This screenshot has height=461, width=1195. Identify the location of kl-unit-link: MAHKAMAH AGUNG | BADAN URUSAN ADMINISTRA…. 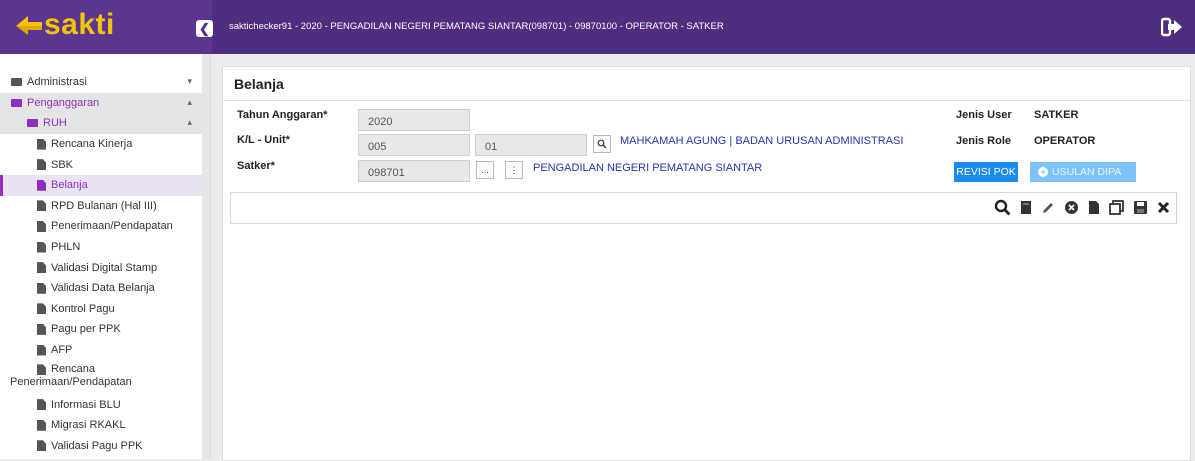
(761, 141).